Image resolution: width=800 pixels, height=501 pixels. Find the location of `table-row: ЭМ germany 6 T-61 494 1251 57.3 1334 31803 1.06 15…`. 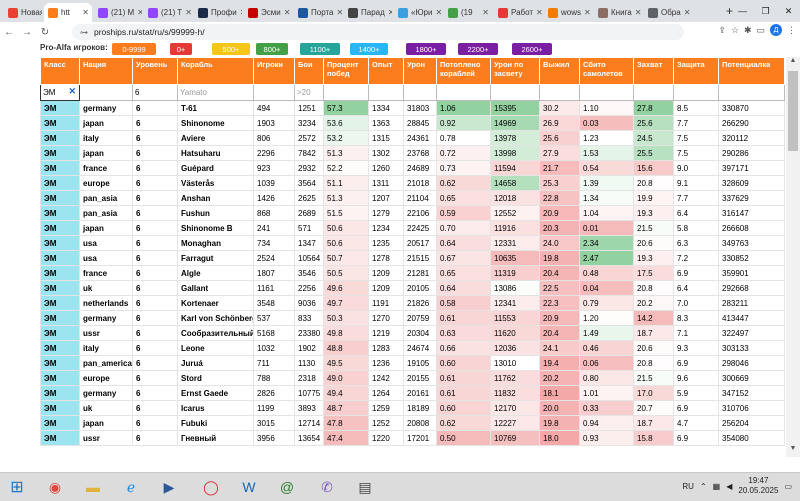

table-row: ЭМ germany 6 T-61 494 1251 57.3 1334 31803 1.06 15… is located at coordinates (412, 108).